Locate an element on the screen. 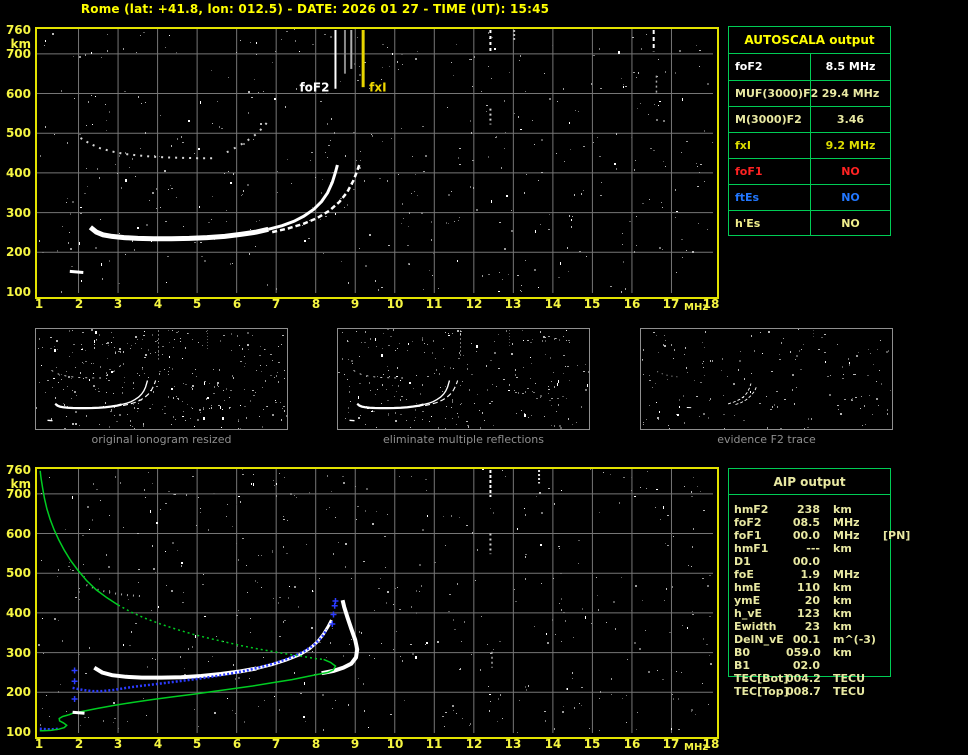 This screenshot has height=755, width=968. autoscala-table-row: h'Es NO is located at coordinates (809, 223).